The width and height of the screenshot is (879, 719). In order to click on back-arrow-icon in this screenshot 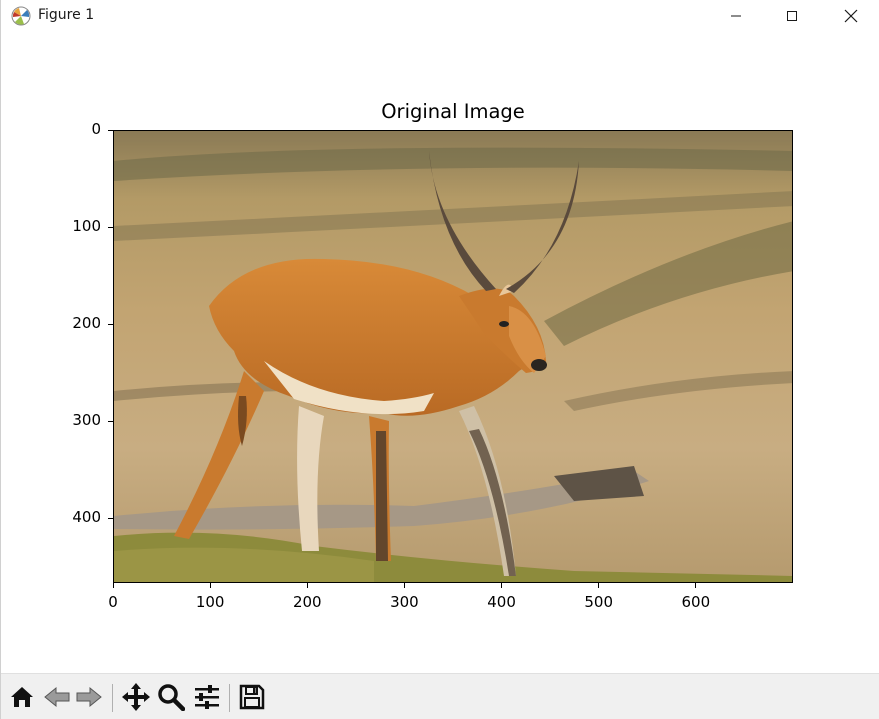, I will do `click(57, 697)`.